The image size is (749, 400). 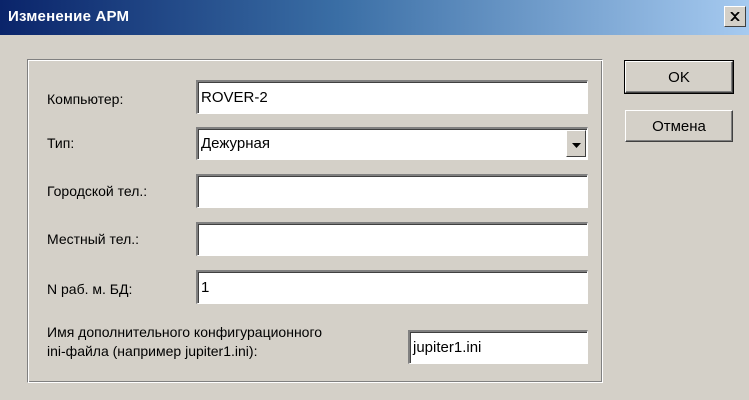 I want to click on dropdown-button, so click(x=576, y=143).